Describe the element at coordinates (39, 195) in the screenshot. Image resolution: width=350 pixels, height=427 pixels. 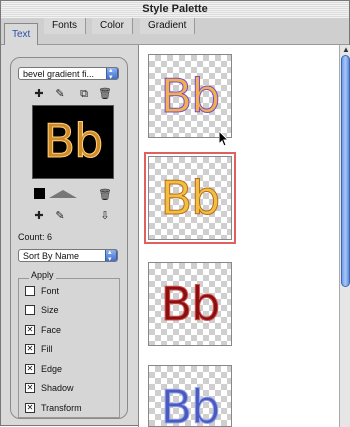
I see `black-fill-swatch` at that location.